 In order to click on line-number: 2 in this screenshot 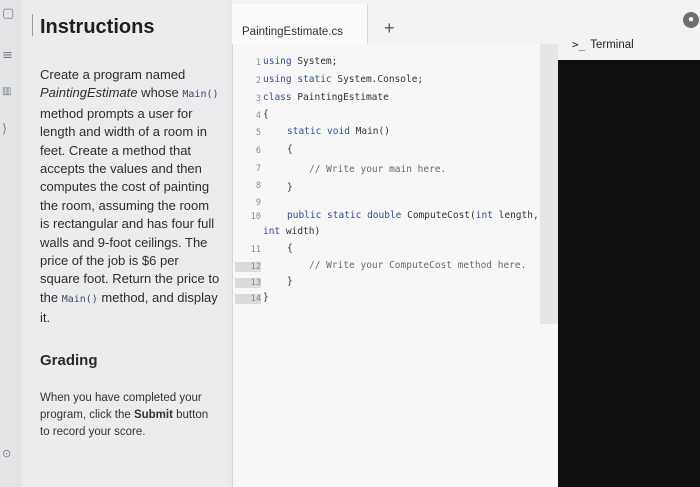, I will do `click(258, 81)`.